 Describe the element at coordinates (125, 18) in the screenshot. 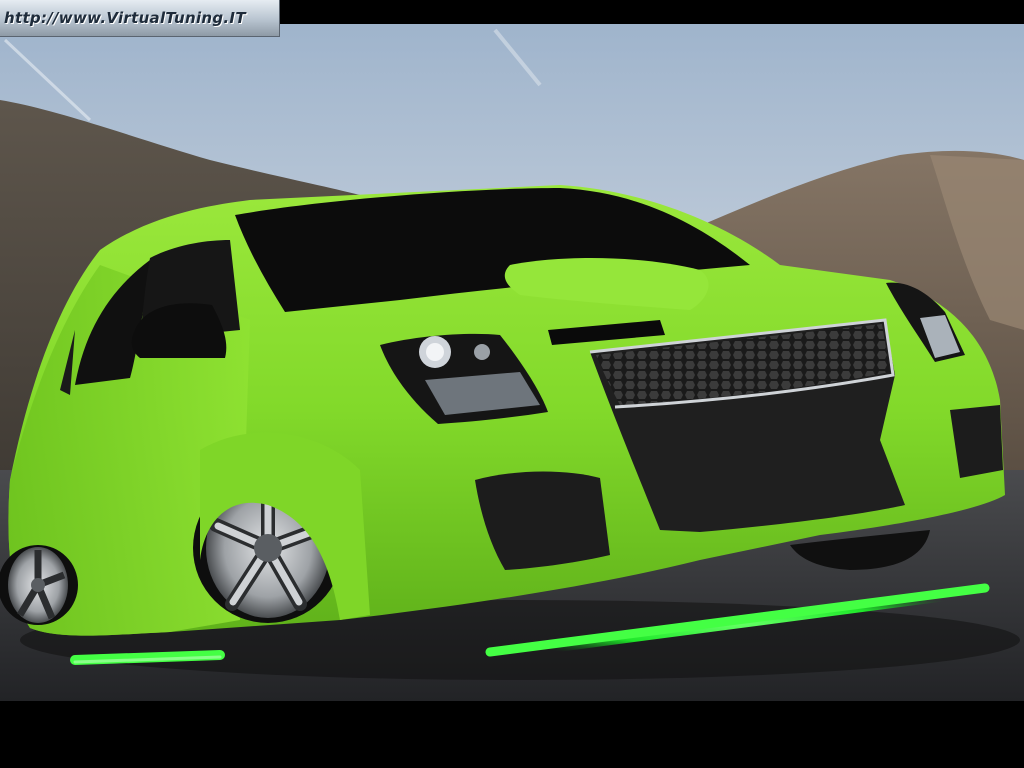

I see `watermark-url-text: http://www.VirtualTuning.IT` at that location.